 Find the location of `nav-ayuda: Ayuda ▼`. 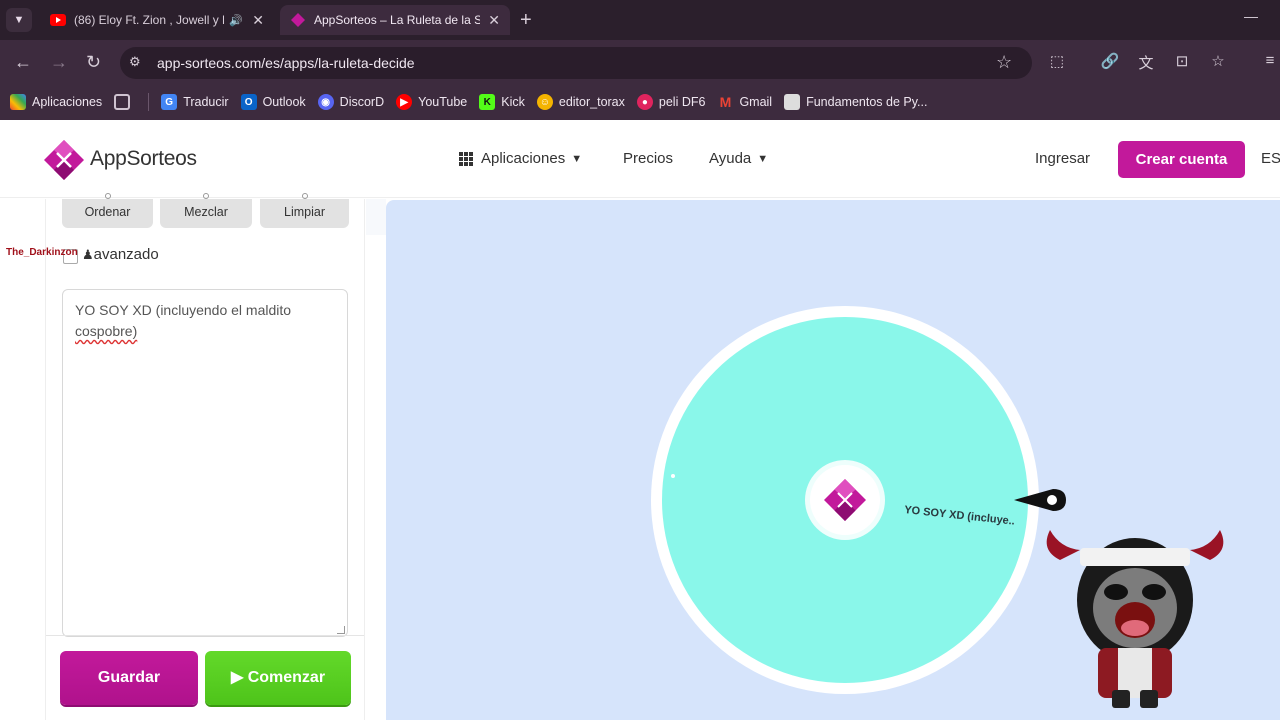

nav-ayuda: Ayuda ▼ is located at coordinates (738, 158).